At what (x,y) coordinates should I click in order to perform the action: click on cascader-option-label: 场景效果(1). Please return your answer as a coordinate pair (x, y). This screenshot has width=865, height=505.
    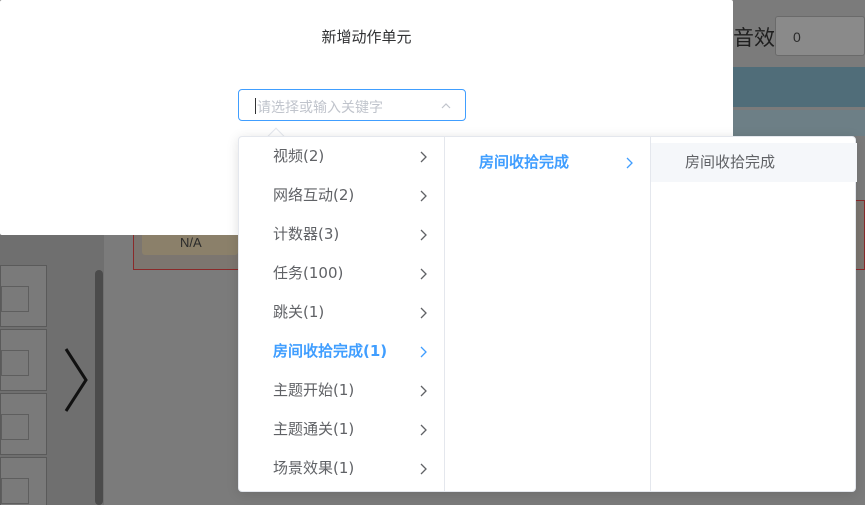
    Looking at the image, I should click on (314, 468).